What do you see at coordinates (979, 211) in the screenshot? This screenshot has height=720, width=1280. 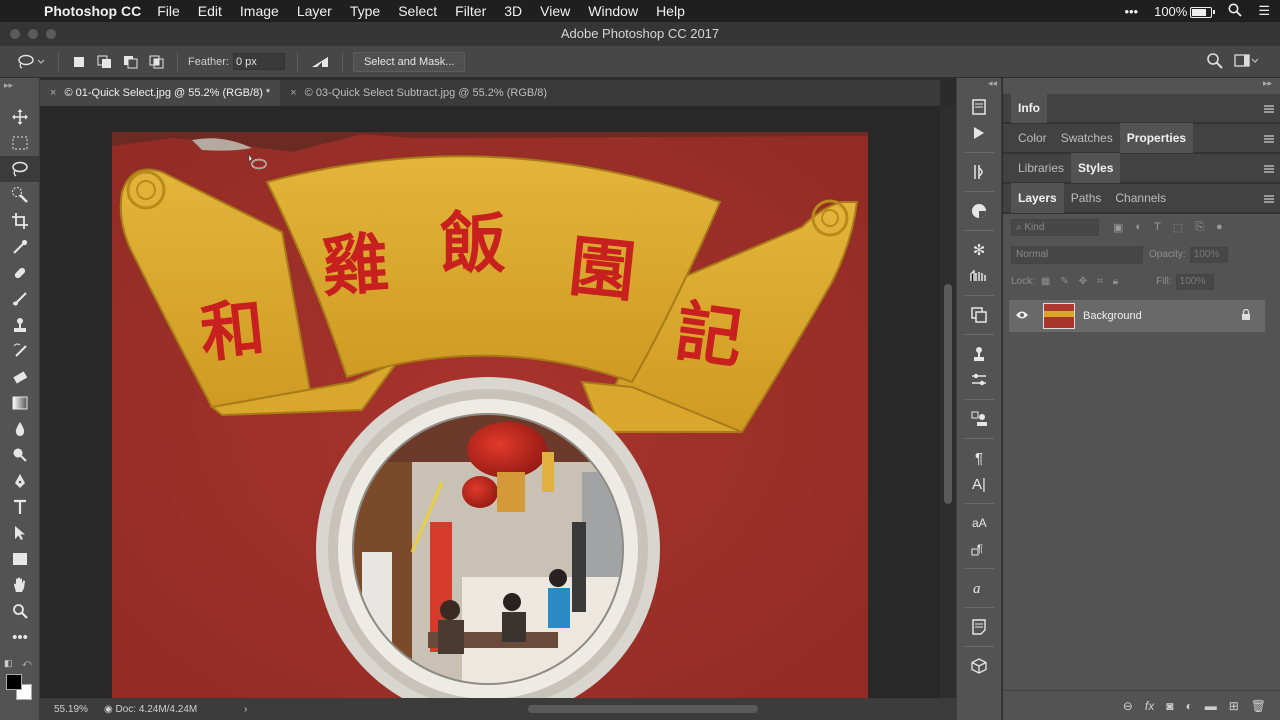 I see `color-wheel-icon` at bounding box center [979, 211].